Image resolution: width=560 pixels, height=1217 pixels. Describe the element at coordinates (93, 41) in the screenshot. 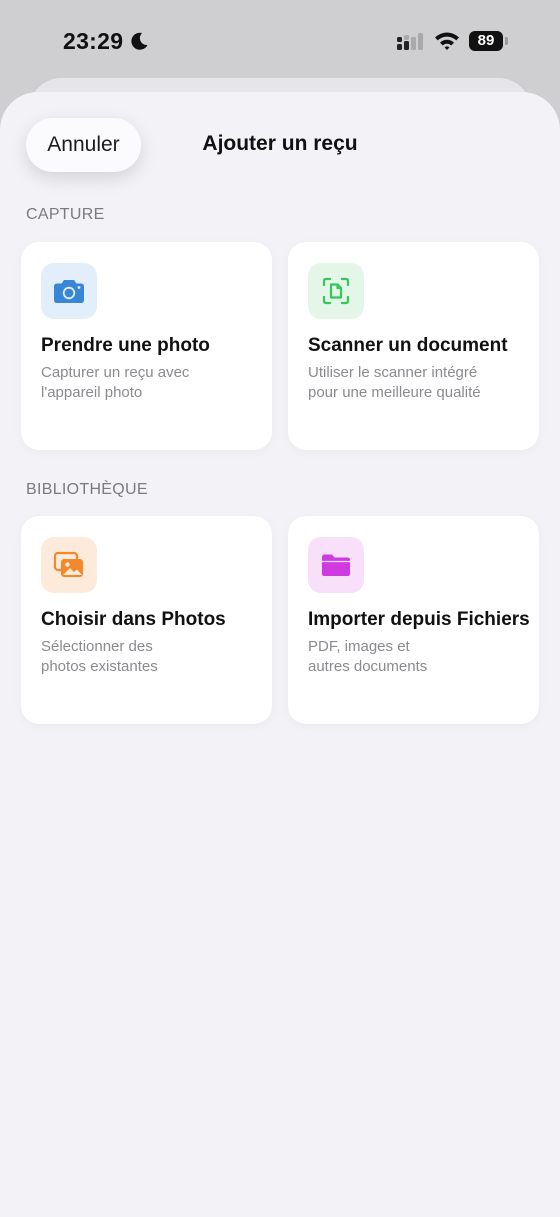

I see `status-time: 23:29` at that location.